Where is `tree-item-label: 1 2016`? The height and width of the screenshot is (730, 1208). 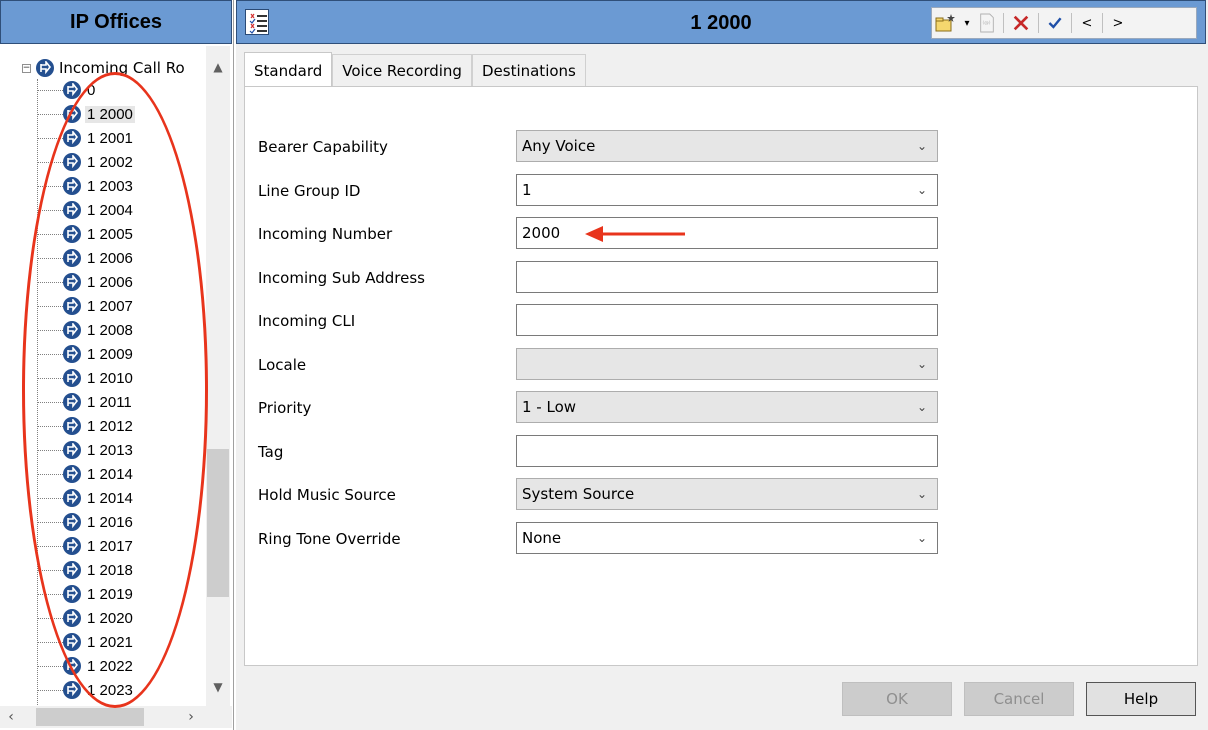 tree-item-label: 1 2016 is located at coordinates (110, 522).